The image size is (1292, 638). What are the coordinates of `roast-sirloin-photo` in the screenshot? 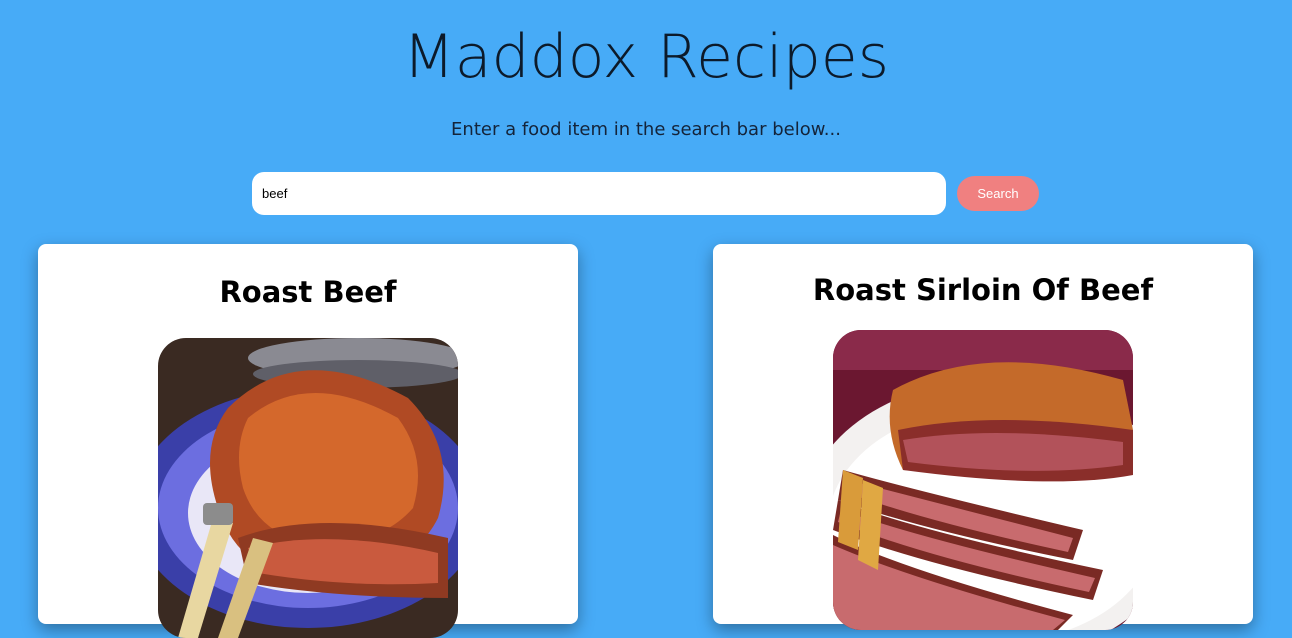 It's located at (983, 480).